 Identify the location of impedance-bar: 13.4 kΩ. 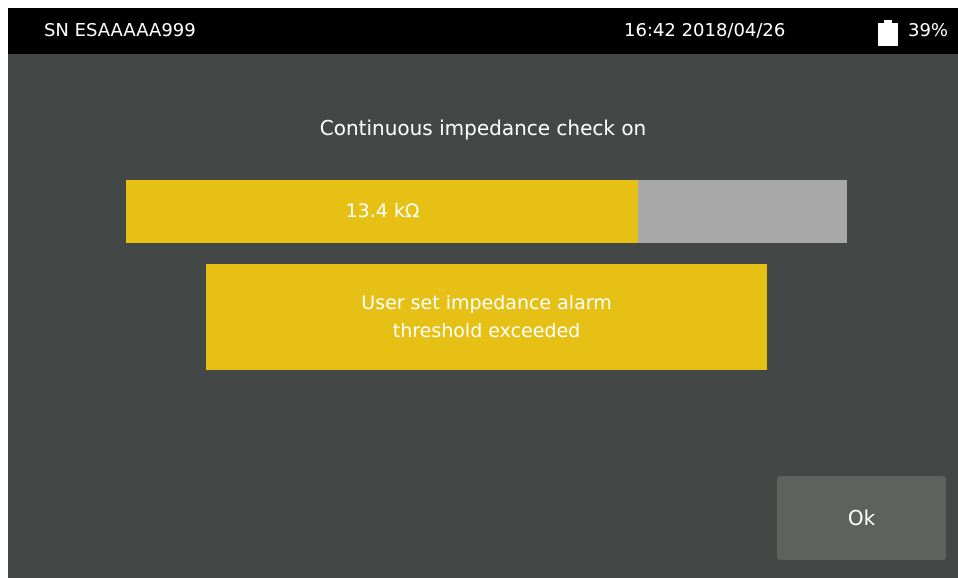
(486, 211).